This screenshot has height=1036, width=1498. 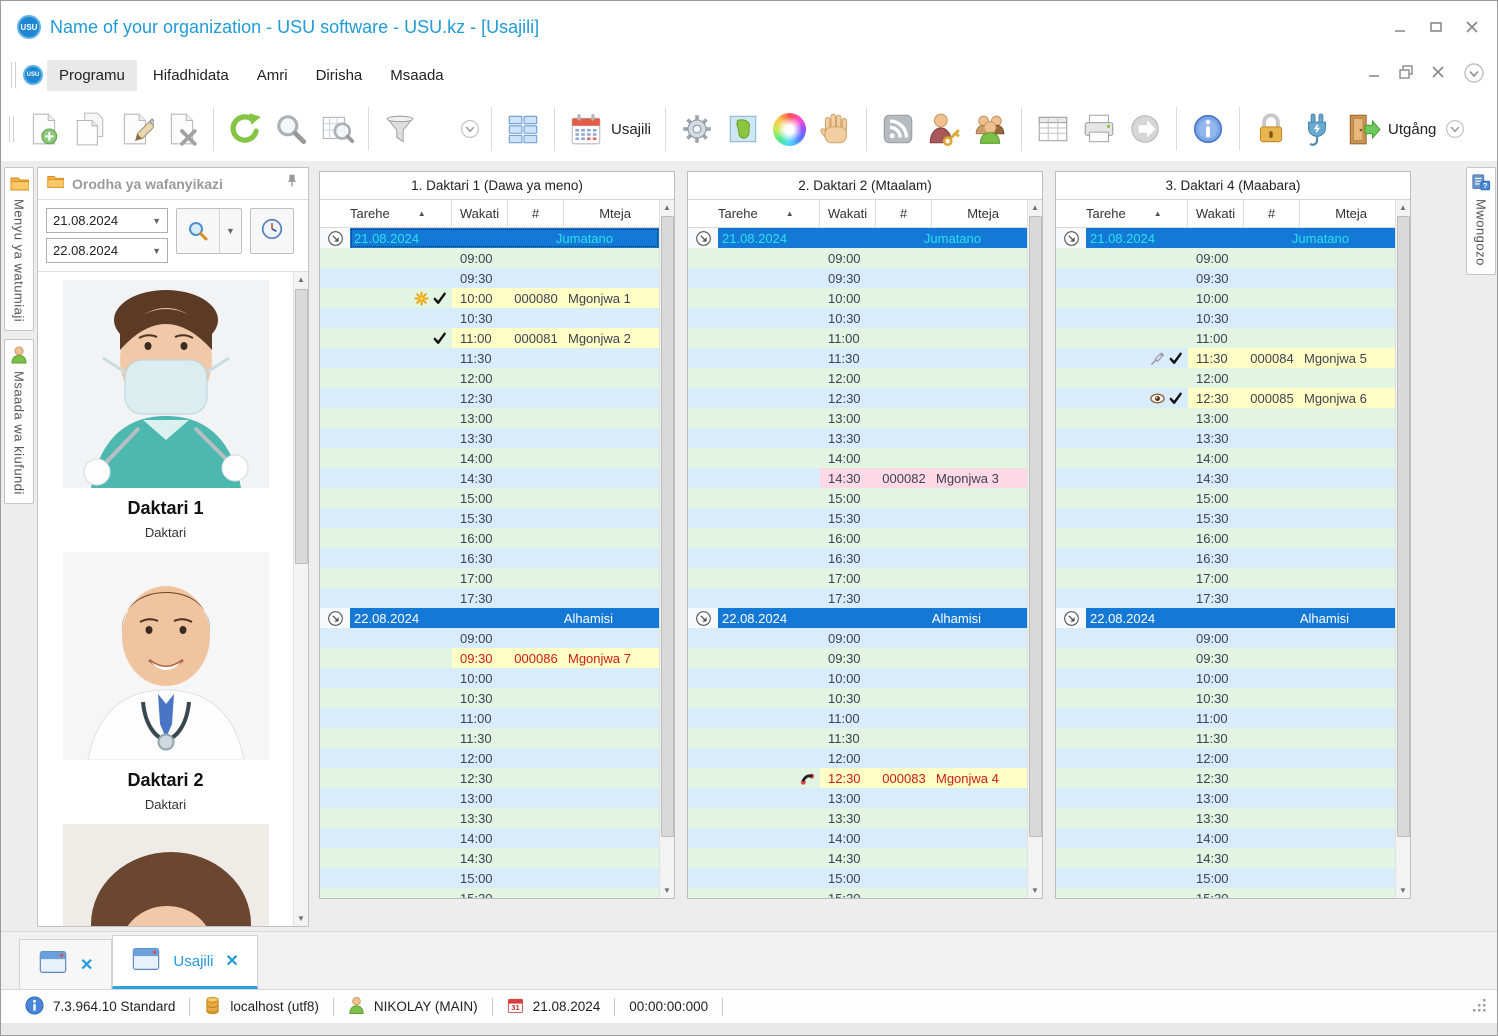 I want to click on time-cell: 14:00, so click(x=848, y=838).